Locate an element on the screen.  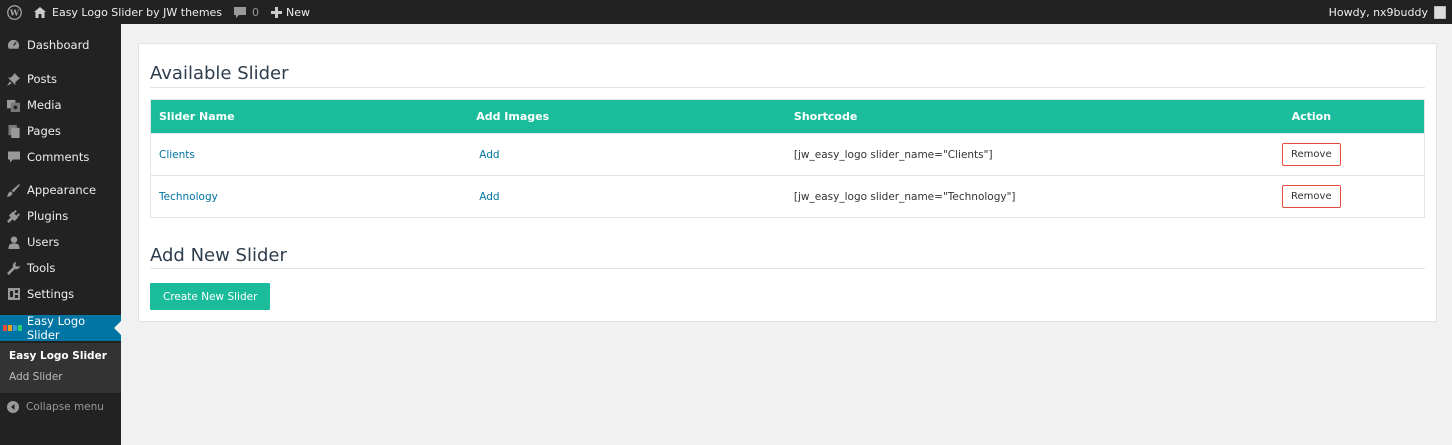
plus-icon is located at coordinates (277, 12).